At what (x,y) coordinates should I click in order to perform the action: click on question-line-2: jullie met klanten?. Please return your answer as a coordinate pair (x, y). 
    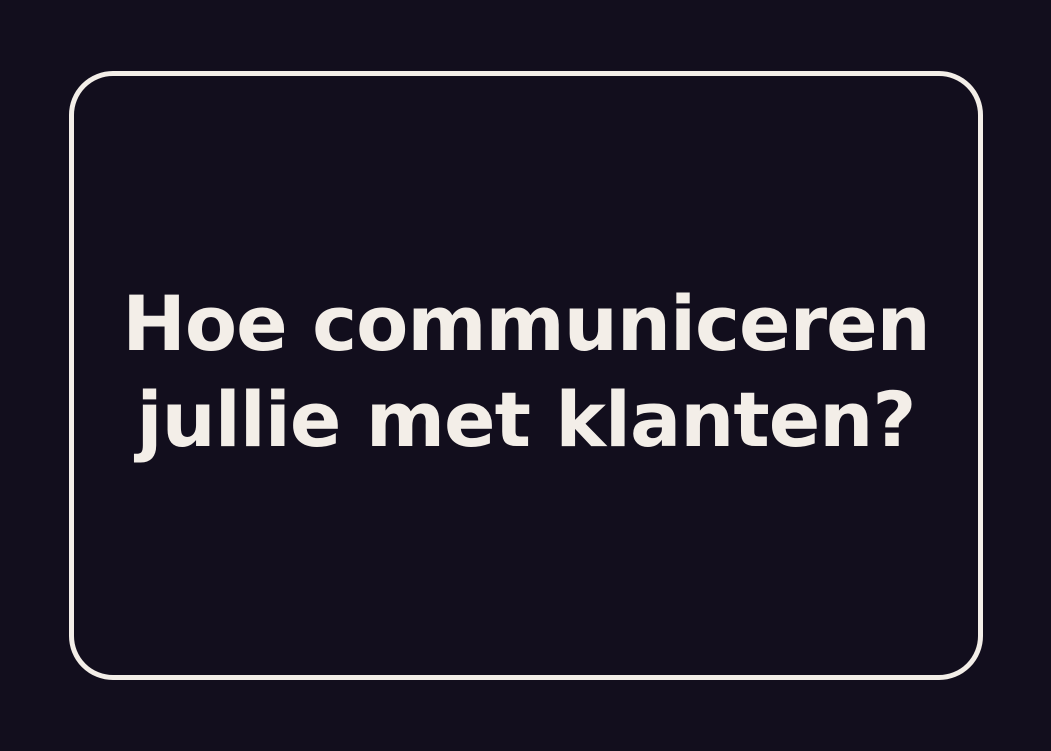
    Looking at the image, I should click on (526, 419).